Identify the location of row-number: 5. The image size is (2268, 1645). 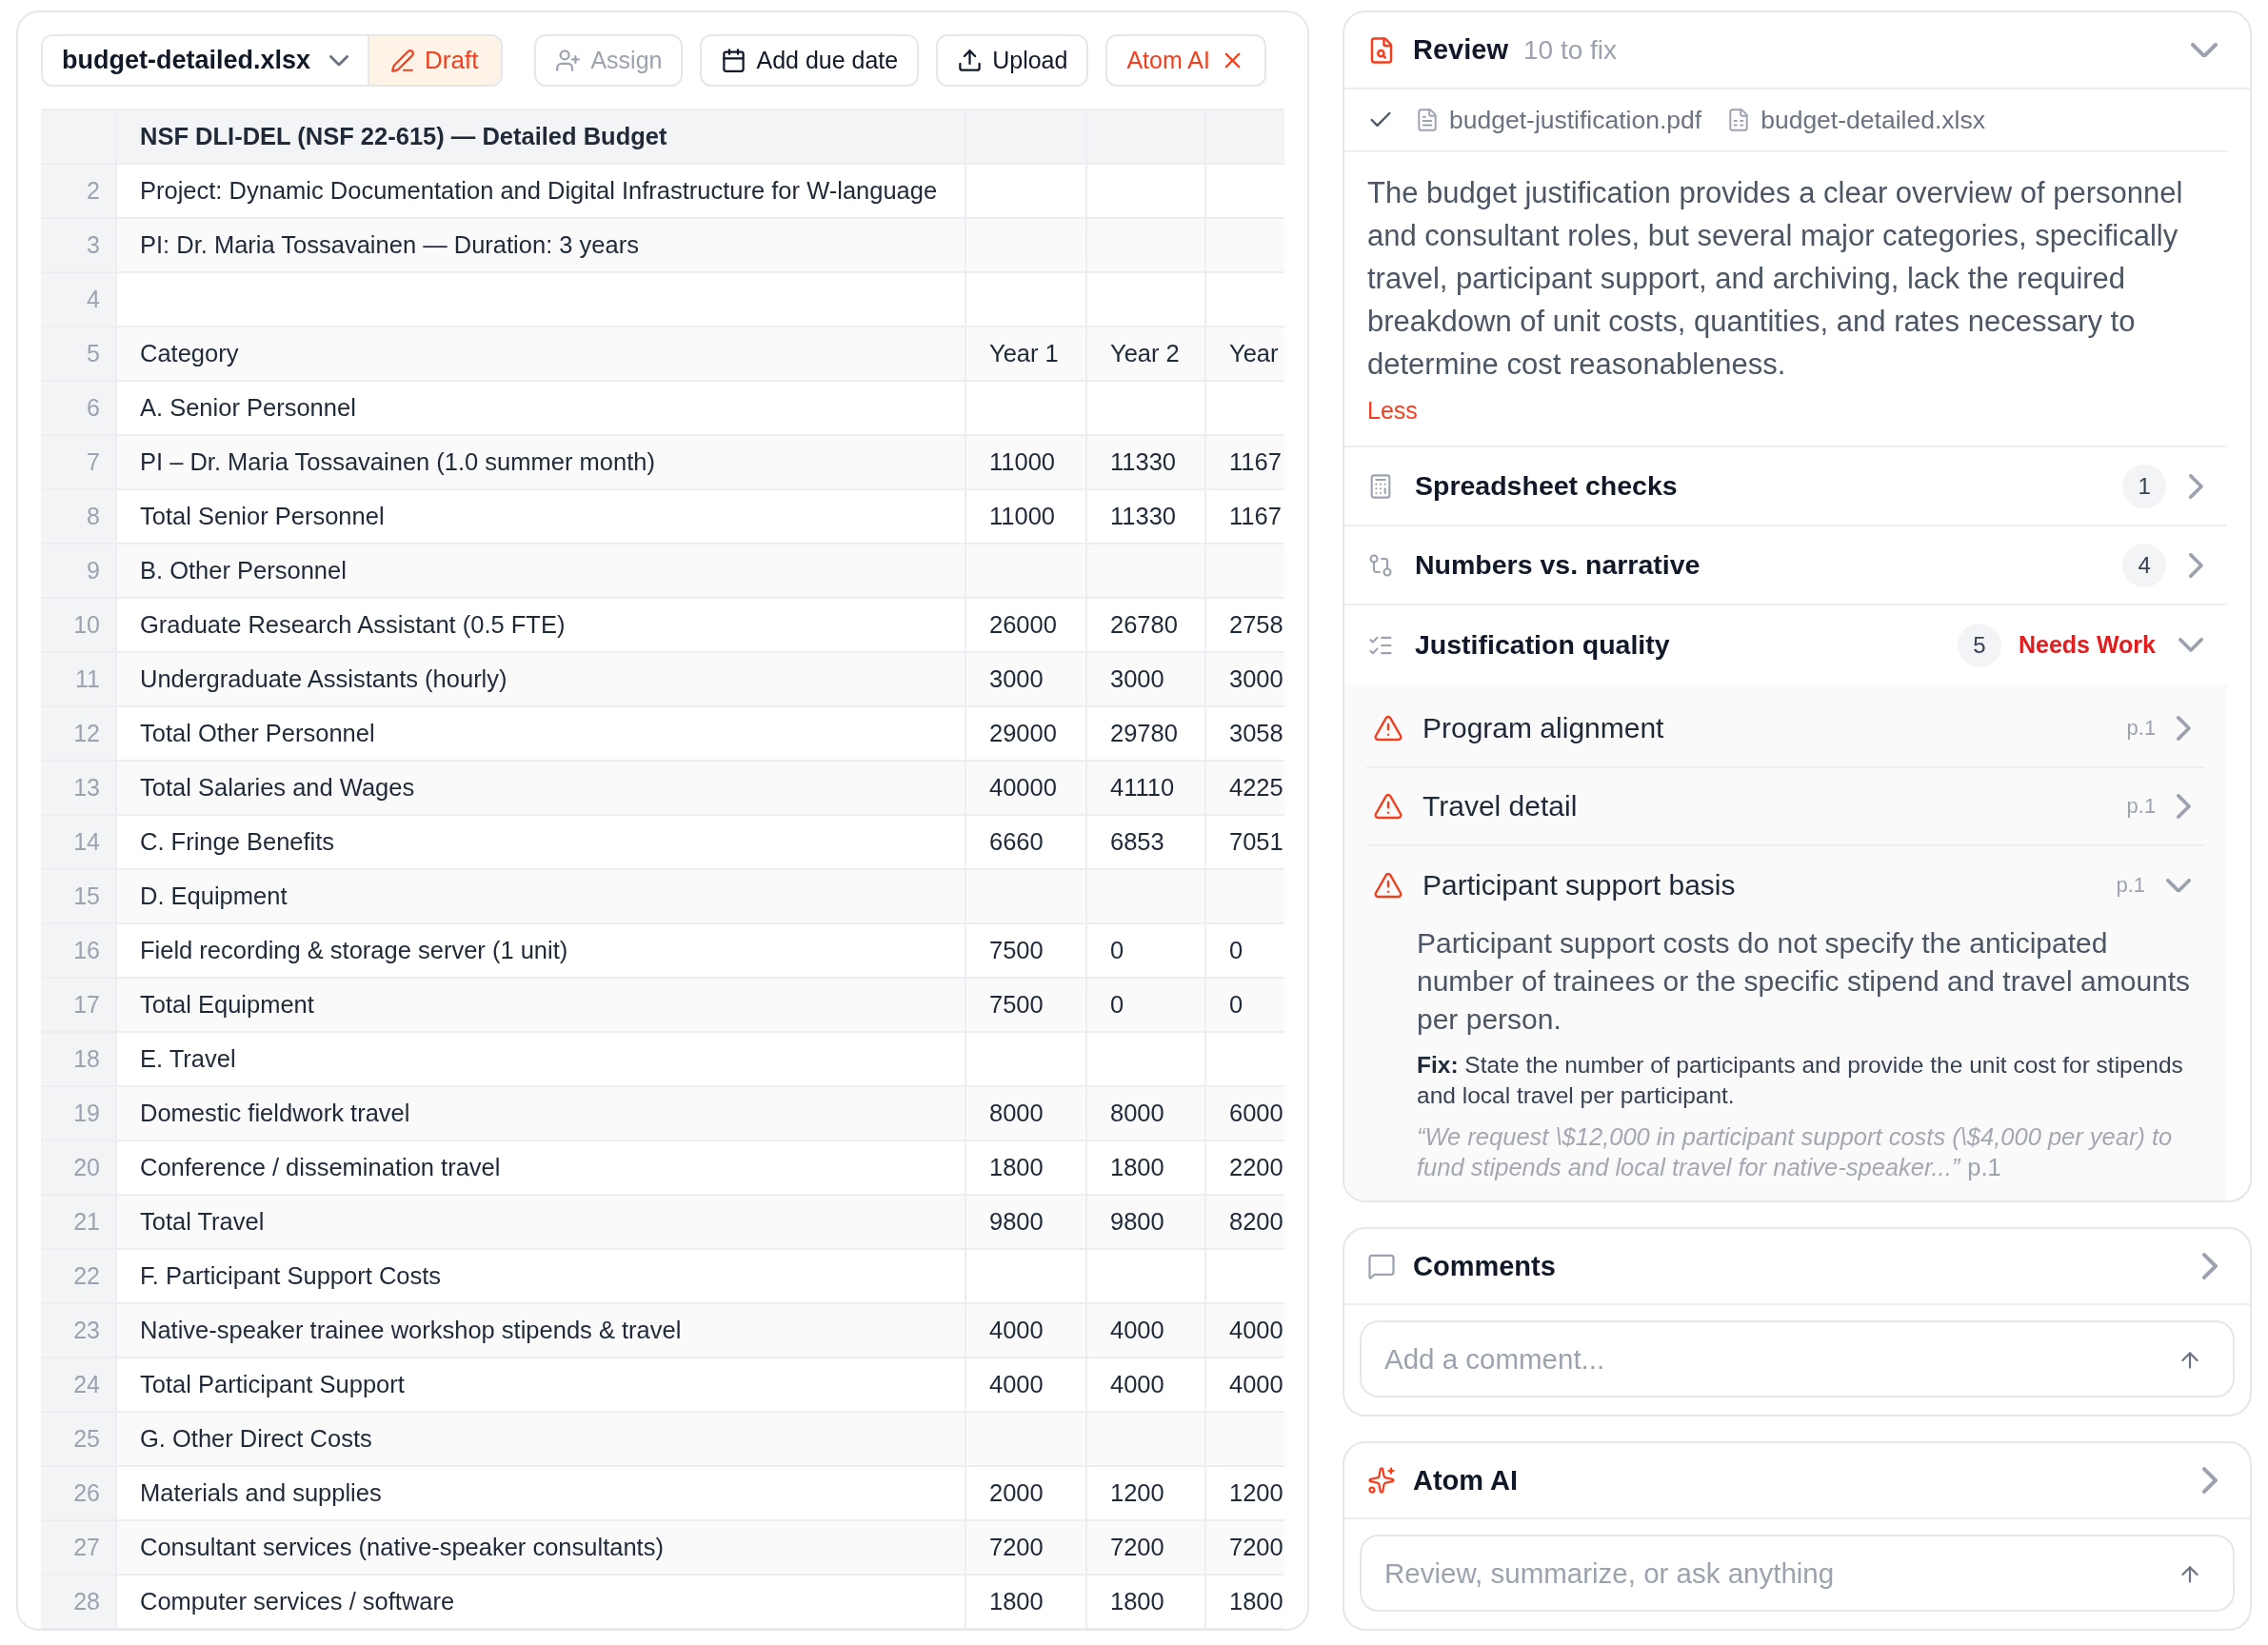
(93, 353).